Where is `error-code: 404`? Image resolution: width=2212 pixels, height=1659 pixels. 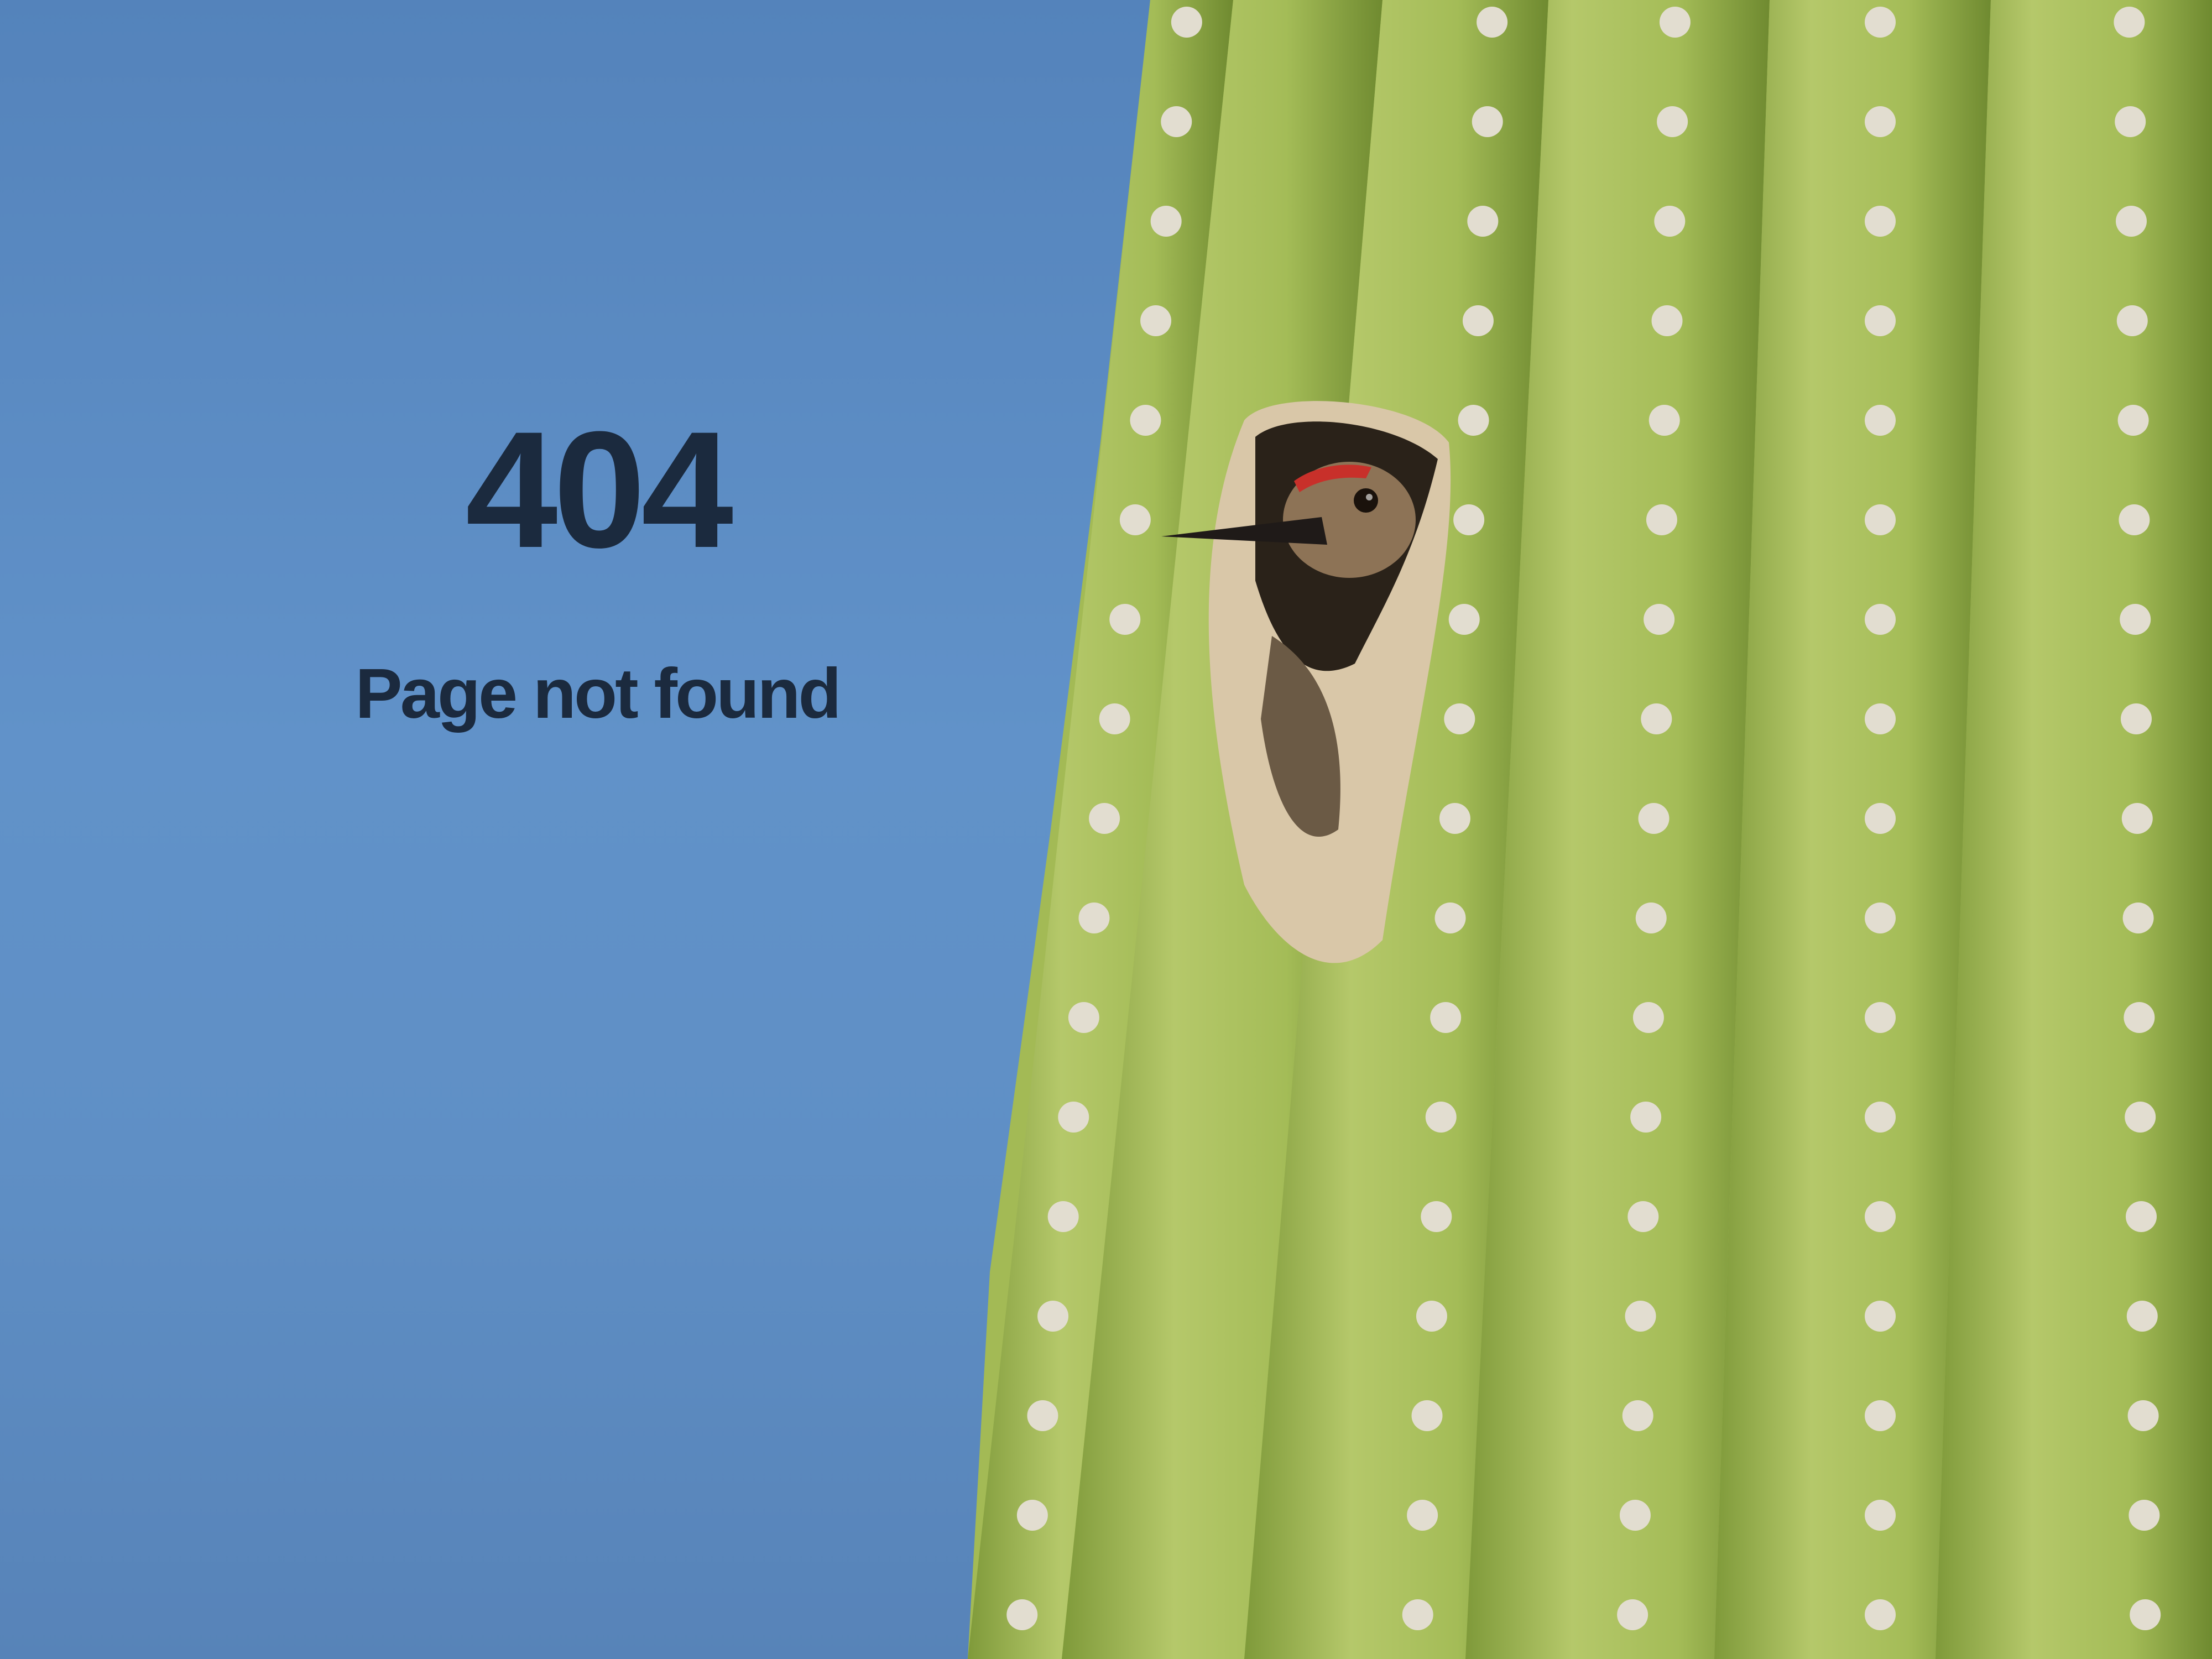 error-code: 404 is located at coordinates (600, 490).